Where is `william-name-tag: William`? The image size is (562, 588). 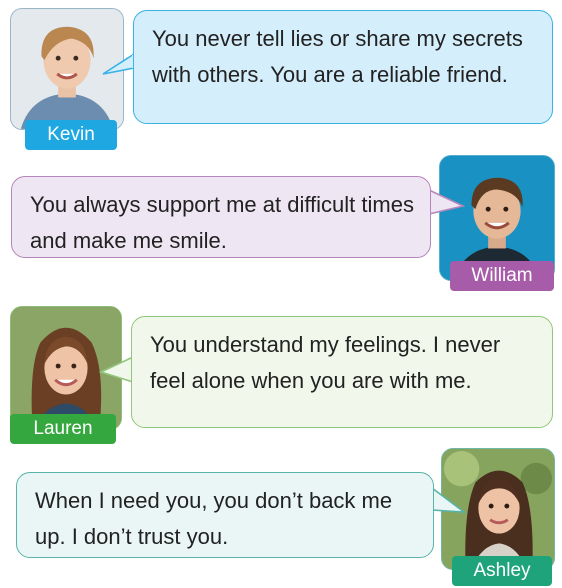 william-name-tag: William is located at coordinates (502, 276).